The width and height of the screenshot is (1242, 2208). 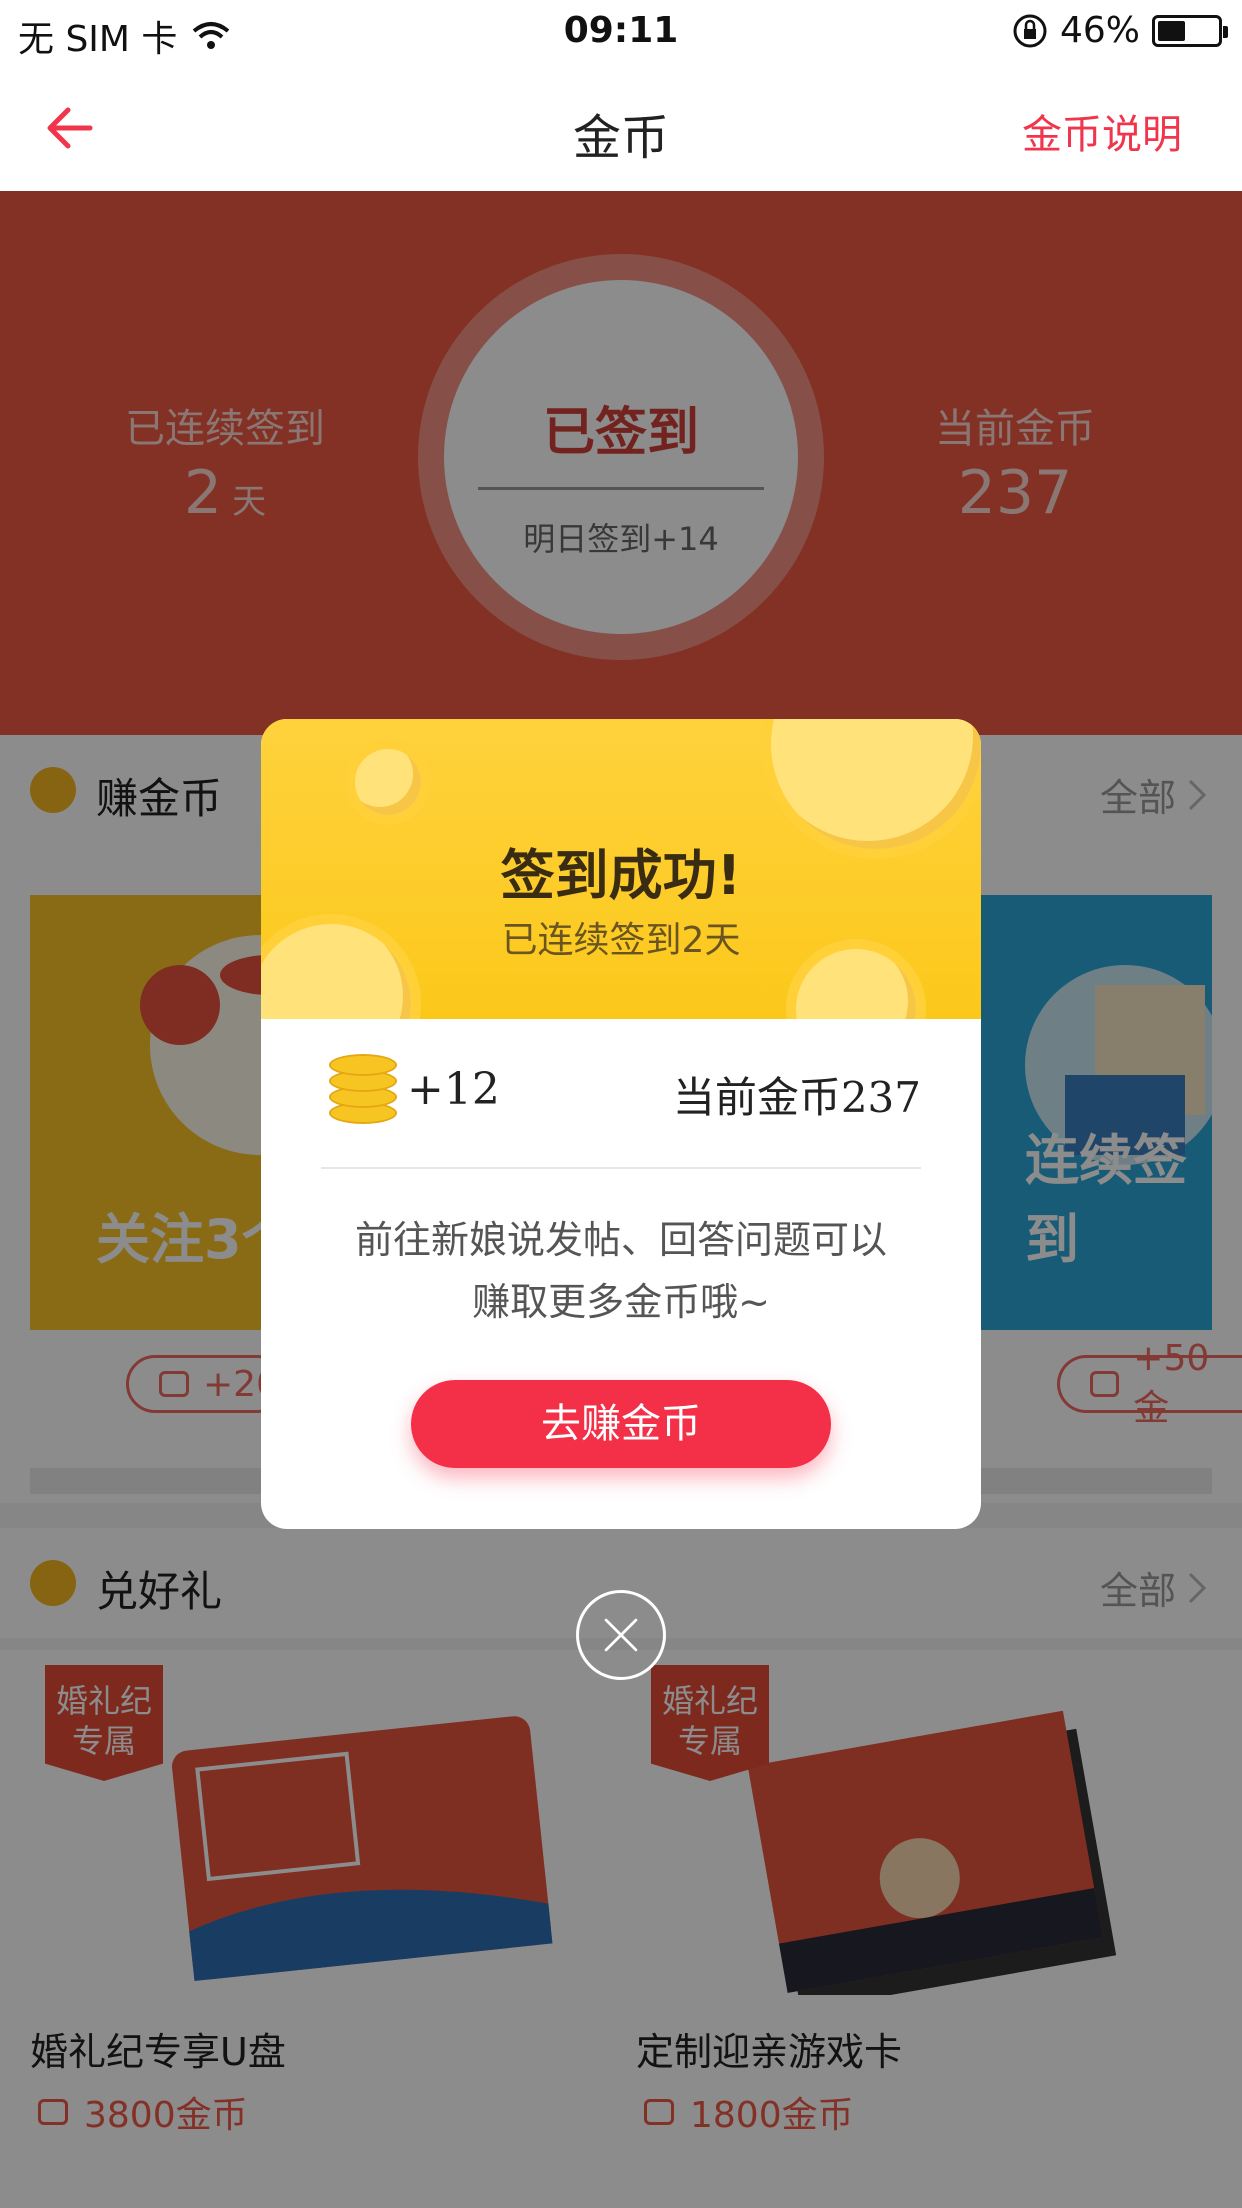 What do you see at coordinates (620, 1240) in the screenshot?
I see `description-line: 前往新娘说发帖、回答问题可以` at bounding box center [620, 1240].